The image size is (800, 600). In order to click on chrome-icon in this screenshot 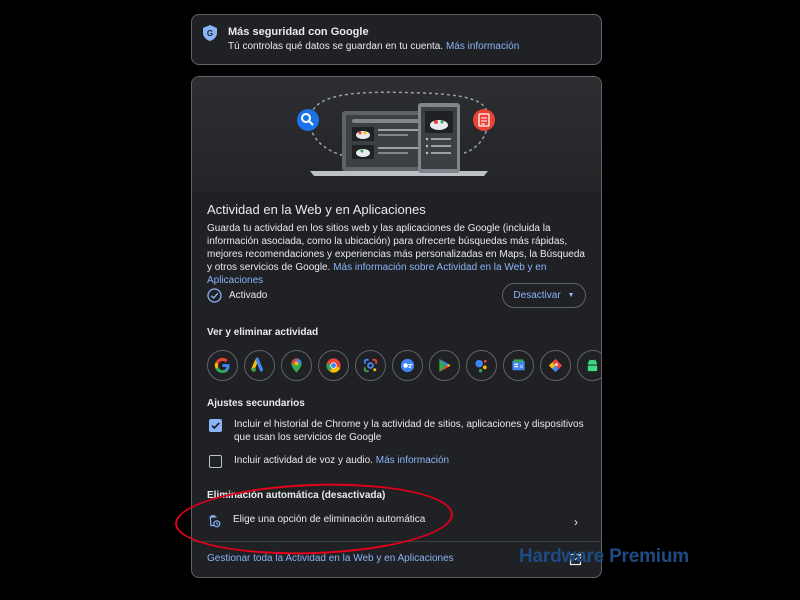, I will do `click(333, 365)`.